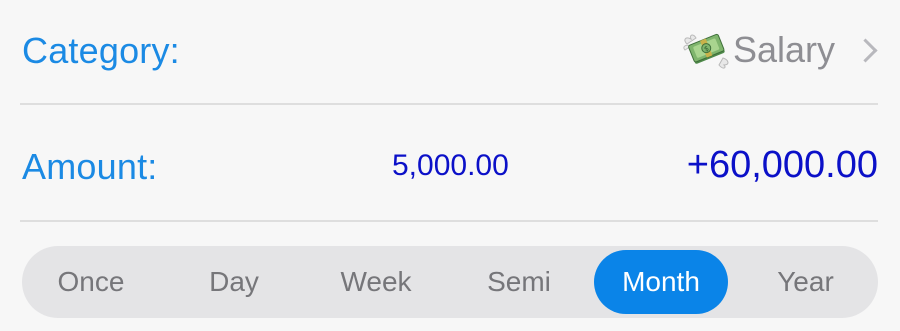 The width and height of the screenshot is (900, 331). Describe the element at coordinates (707, 50) in the screenshot. I see `money-with-wings-icon: $` at that location.